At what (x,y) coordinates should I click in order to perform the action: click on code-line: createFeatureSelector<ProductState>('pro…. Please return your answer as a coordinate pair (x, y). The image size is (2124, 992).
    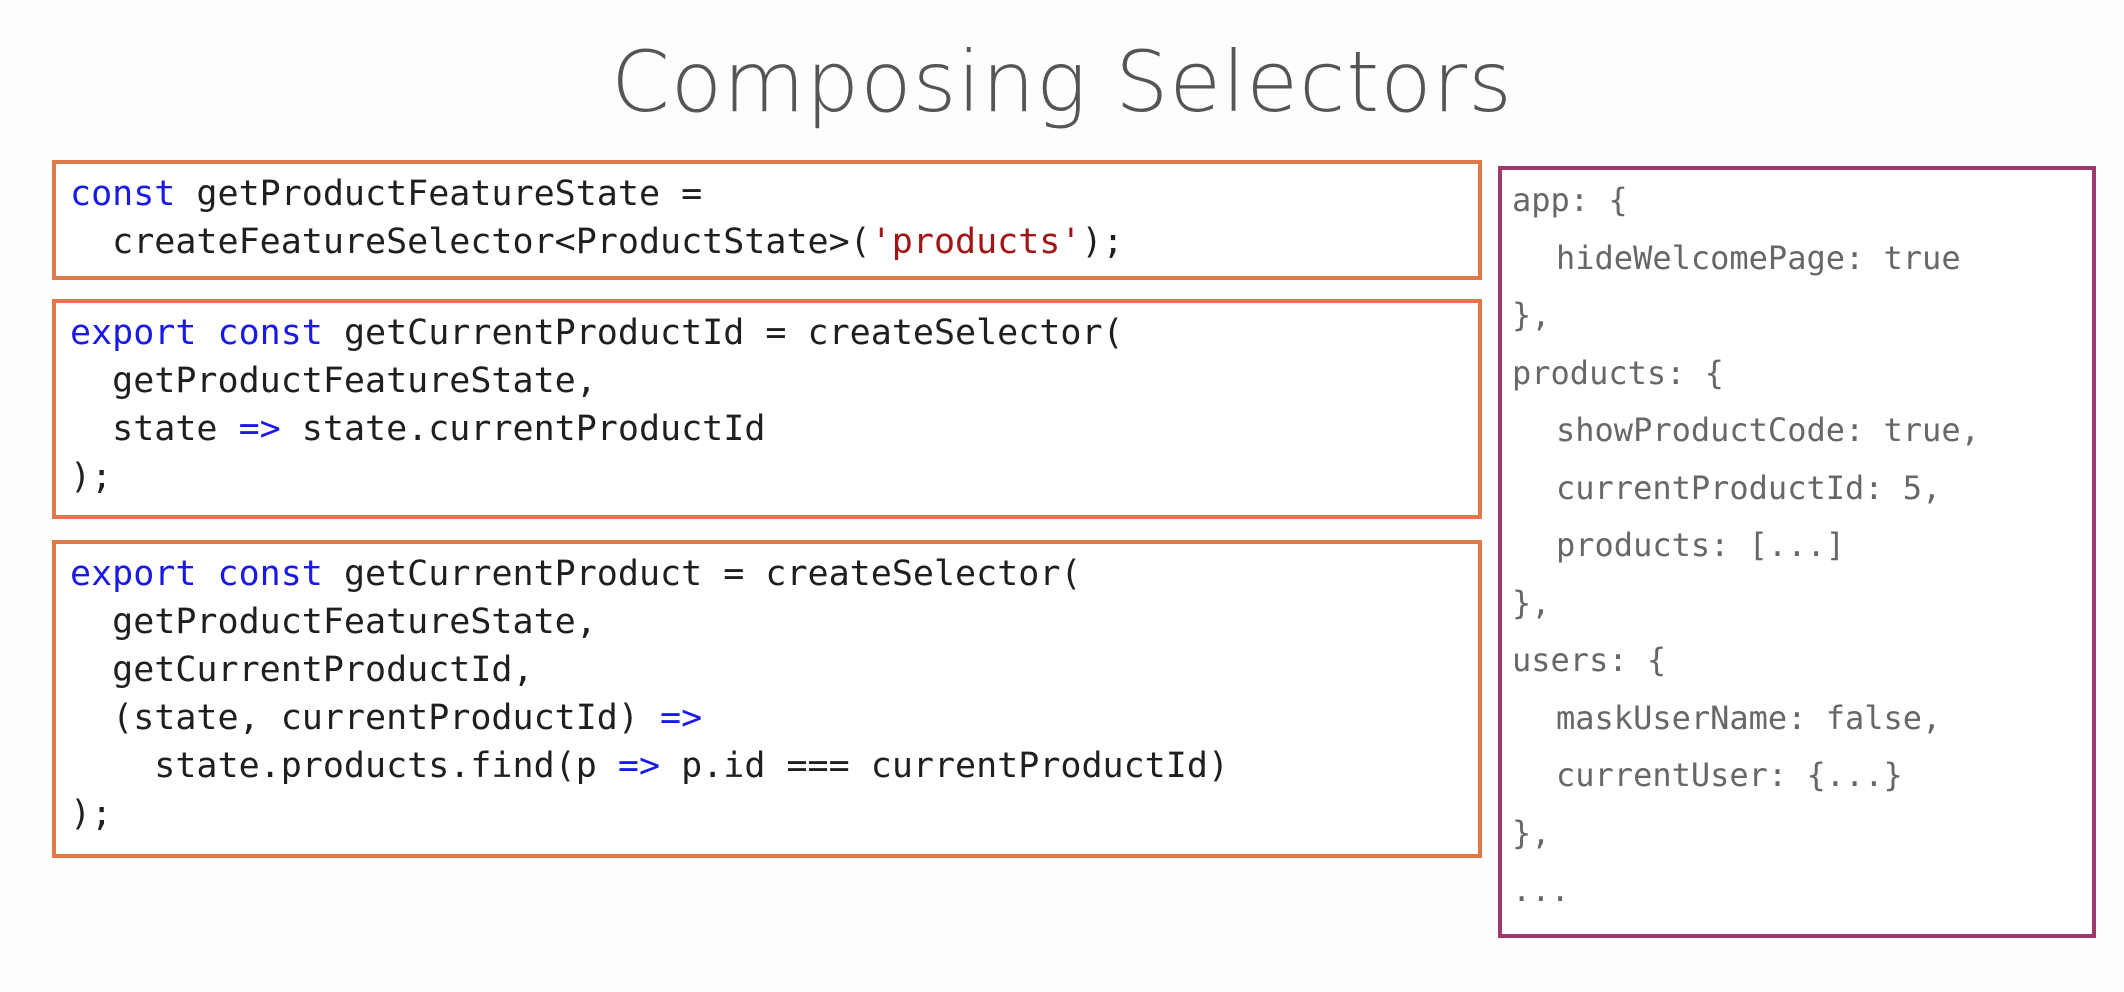
    Looking at the image, I should click on (774, 242).